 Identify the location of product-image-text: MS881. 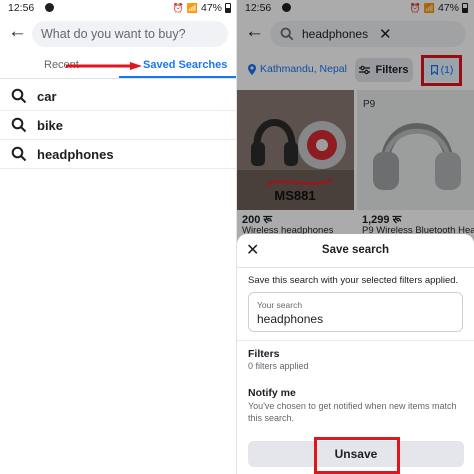
(294, 195).